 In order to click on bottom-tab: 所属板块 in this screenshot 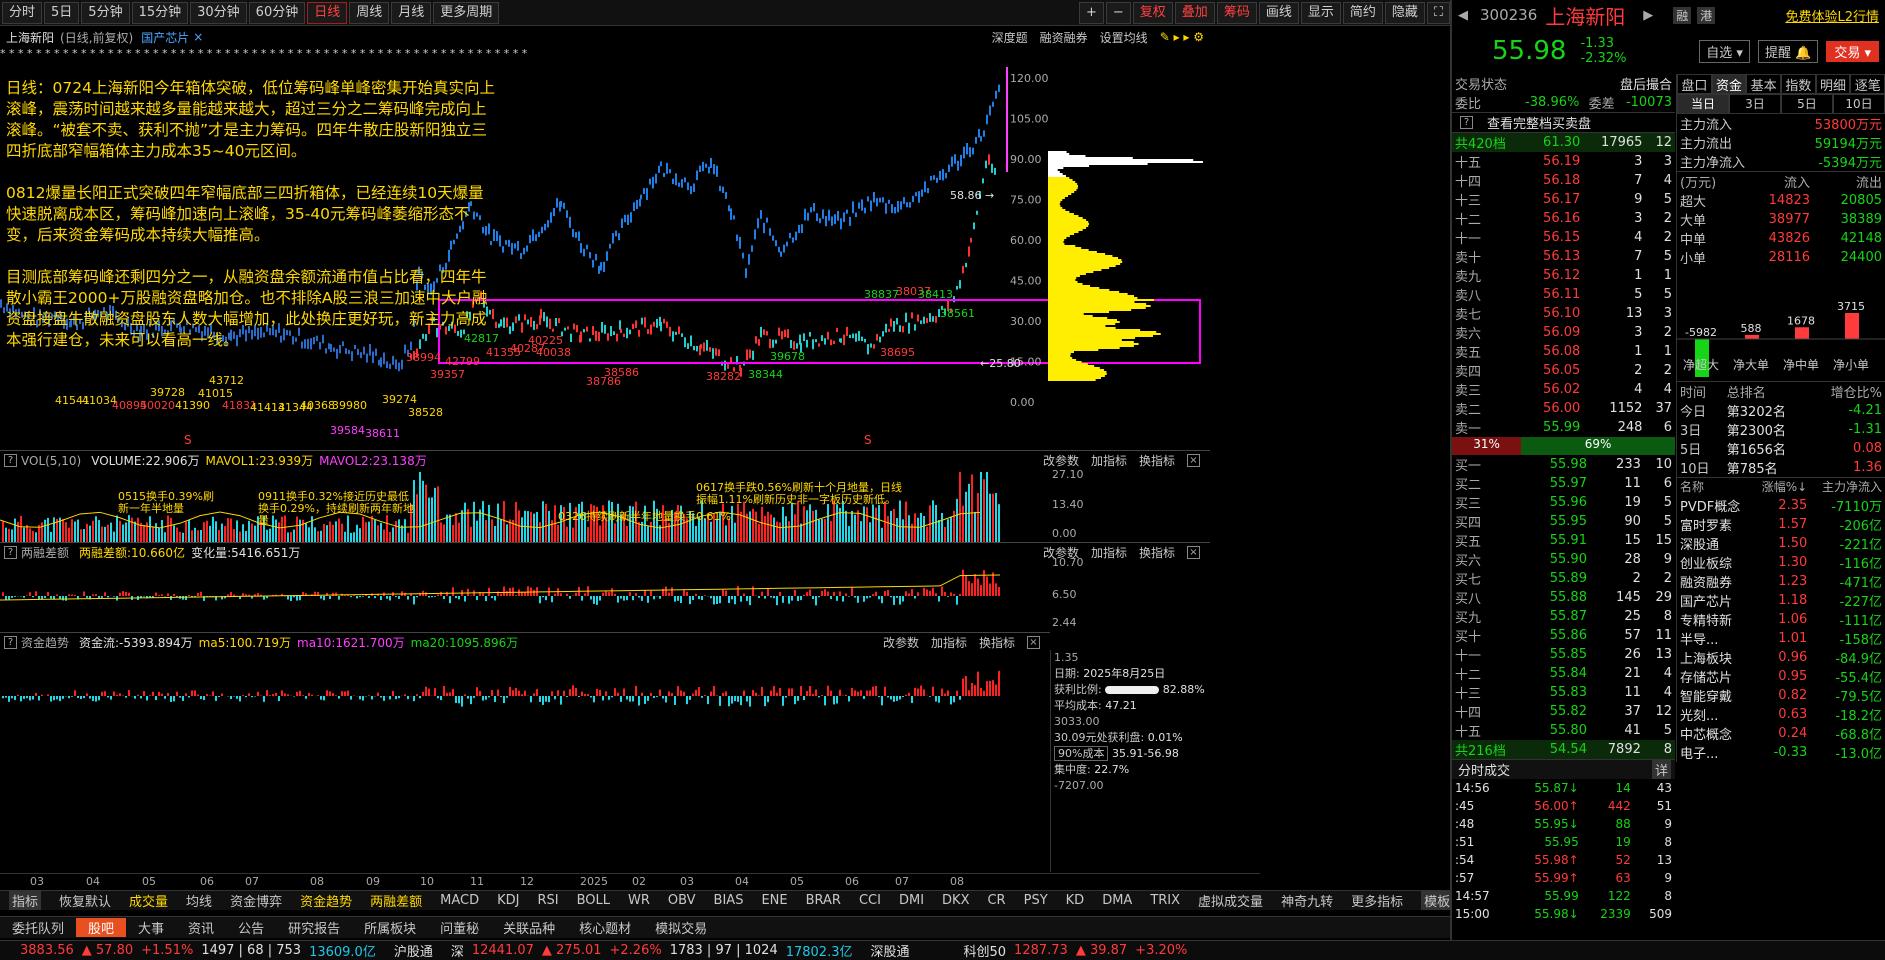, I will do `click(390, 927)`.